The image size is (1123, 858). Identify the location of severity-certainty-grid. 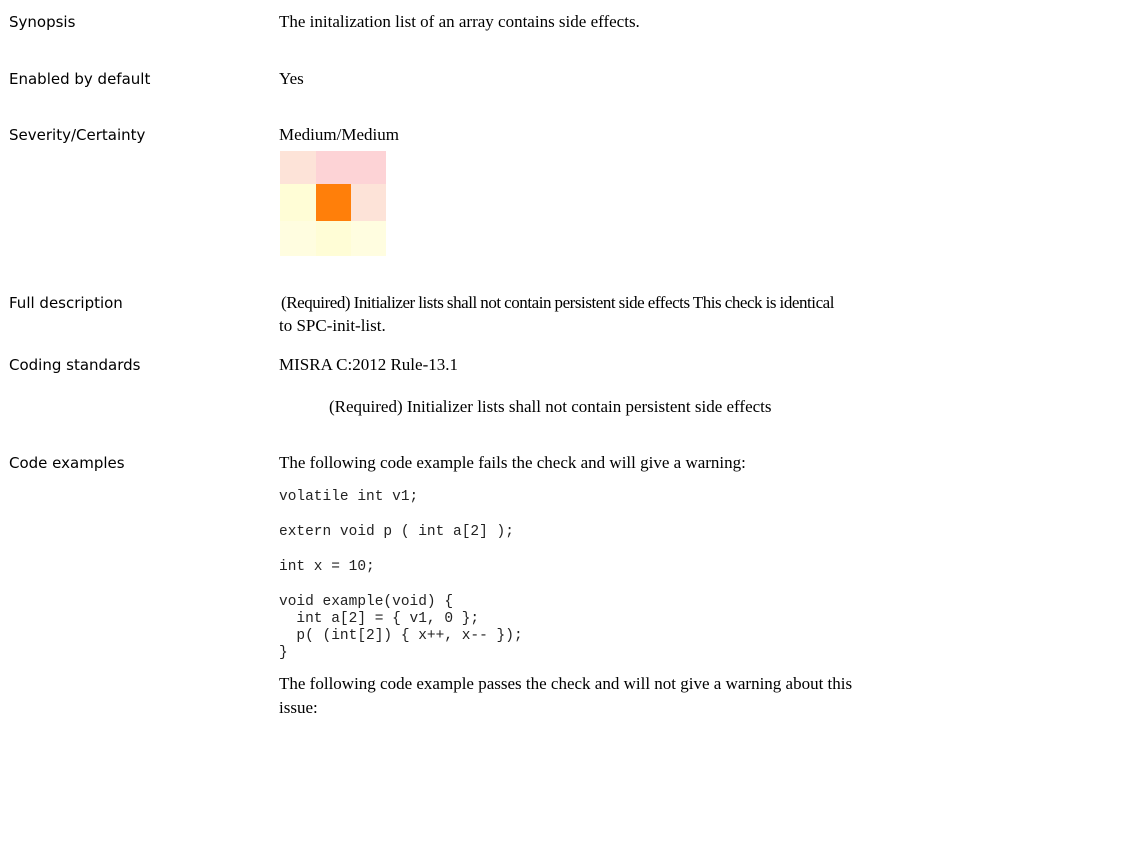
(333, 203).